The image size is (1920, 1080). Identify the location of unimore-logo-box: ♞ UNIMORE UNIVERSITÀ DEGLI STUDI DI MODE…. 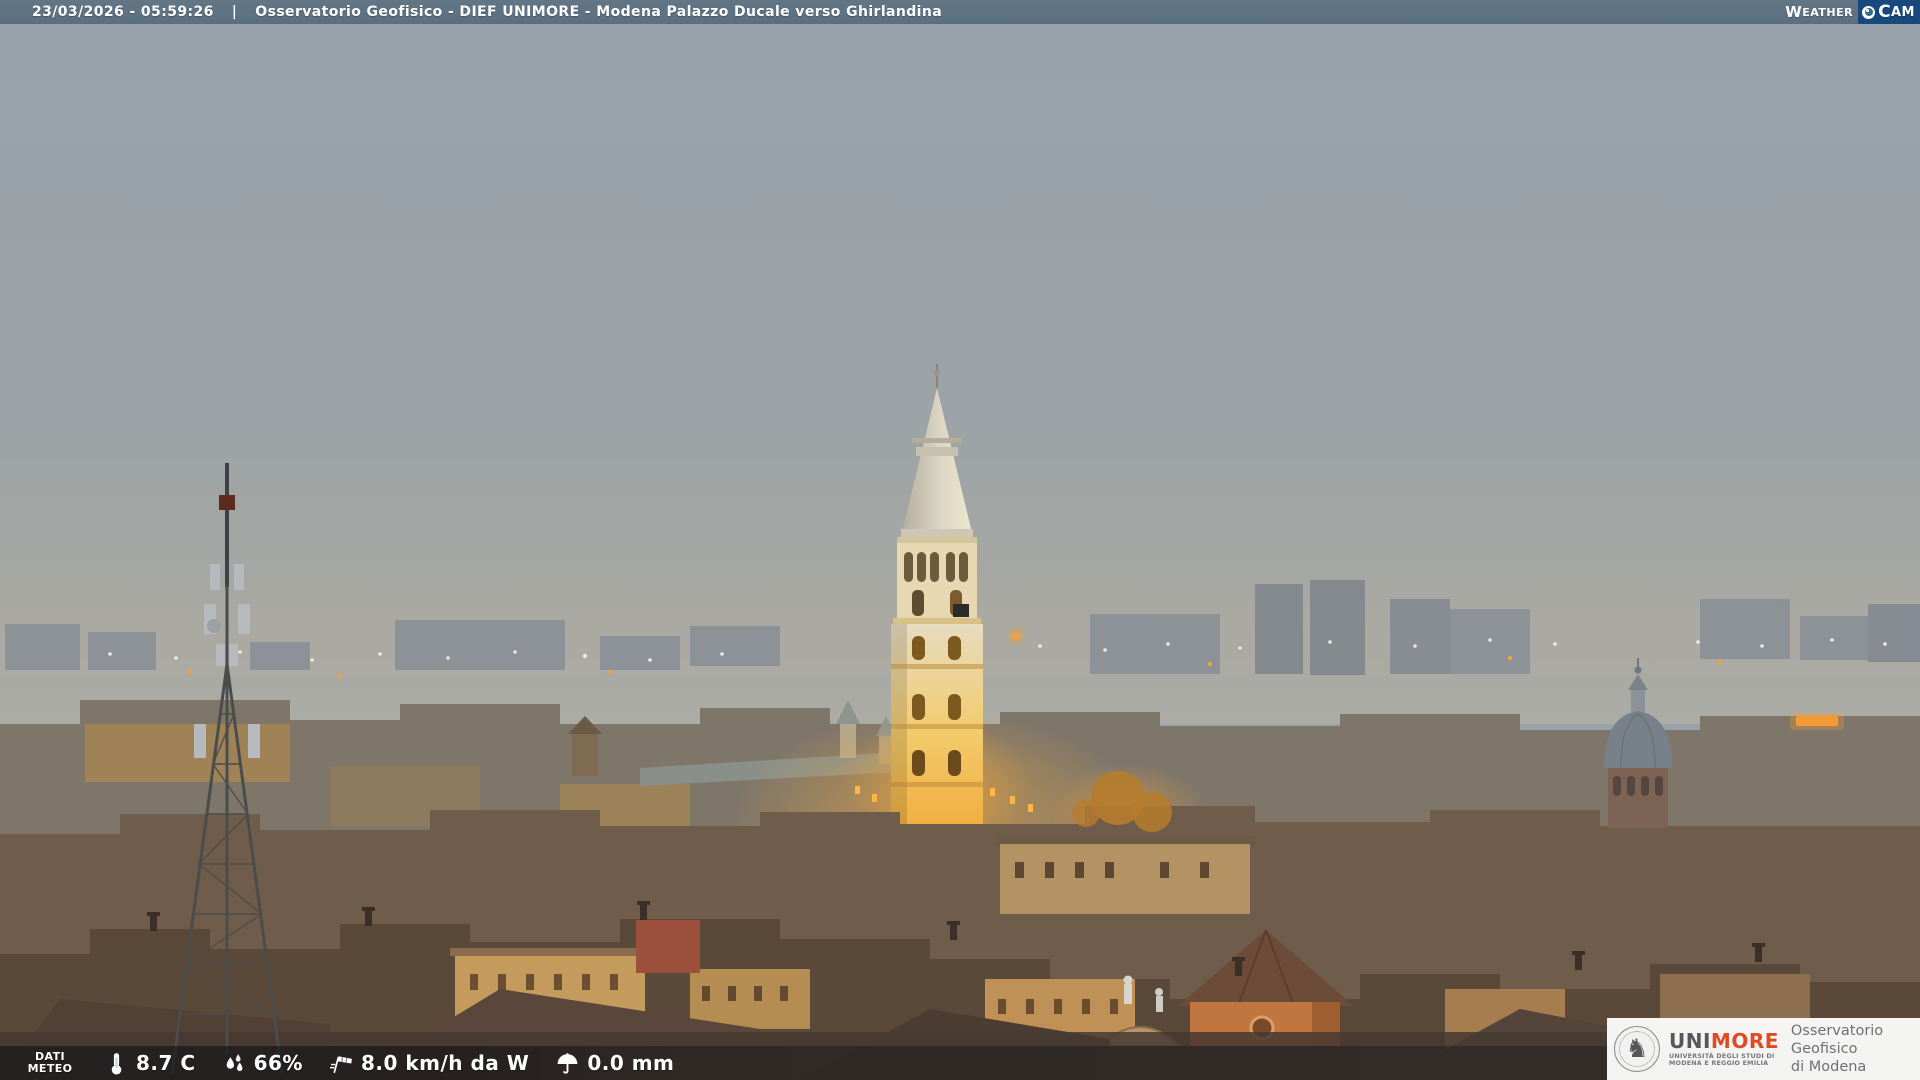
(1763, 1049).